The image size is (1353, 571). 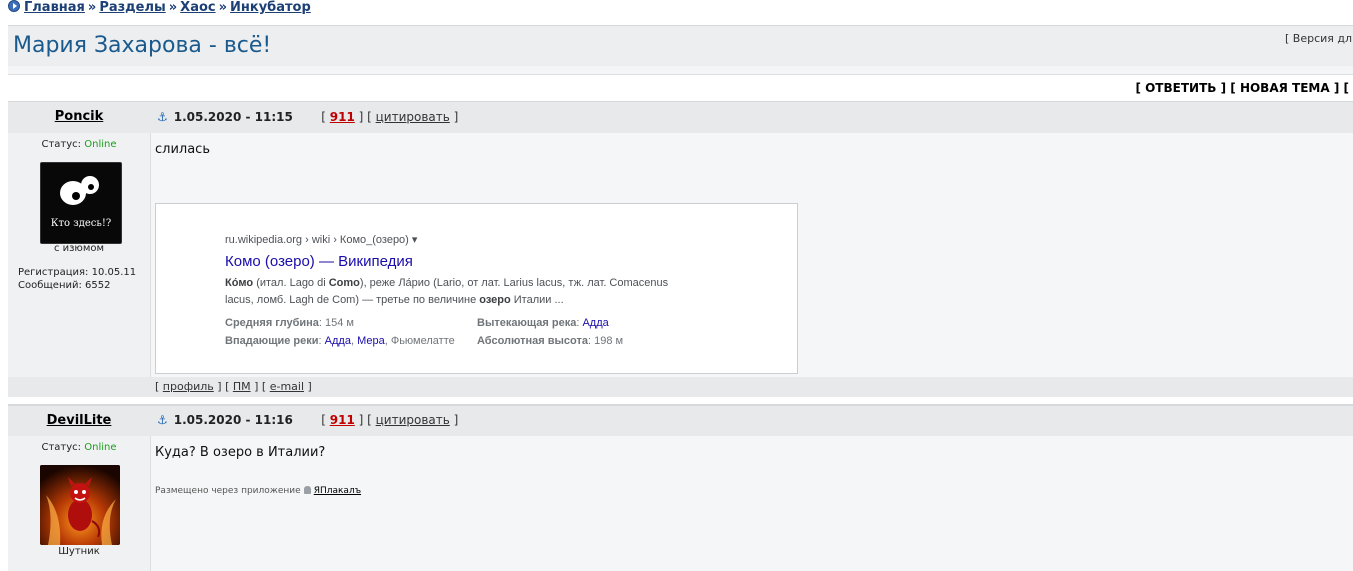 I want to click on topic-actions: [ ОТВЕТИТЬ ] [ НОВАЯ ТЕМА ] [, so click(x=1242, y=88).